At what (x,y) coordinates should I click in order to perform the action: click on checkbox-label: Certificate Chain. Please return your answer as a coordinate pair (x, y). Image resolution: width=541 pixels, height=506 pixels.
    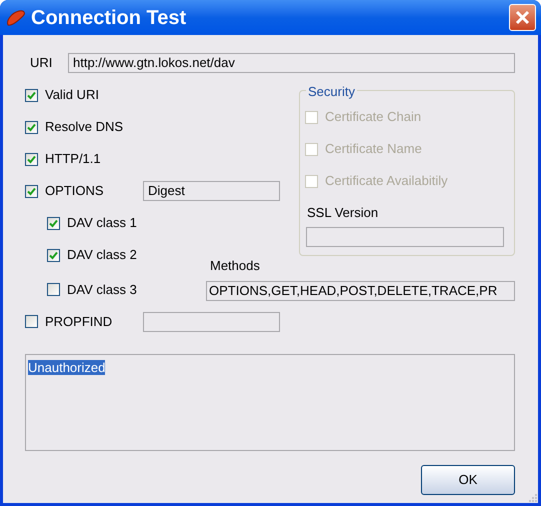
    Looking at the image, I should click on (373, 117).